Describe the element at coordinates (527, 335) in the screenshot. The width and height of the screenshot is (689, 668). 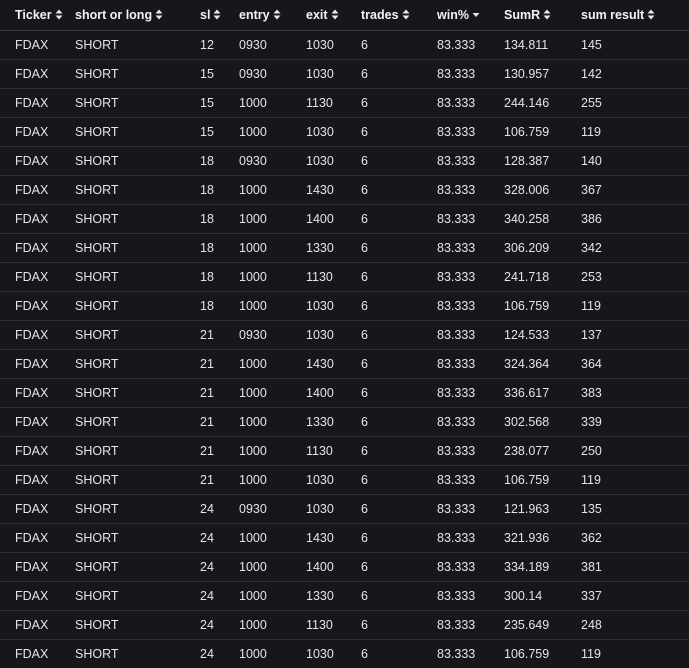
I see `cell-sumr: 124.533` at that location.